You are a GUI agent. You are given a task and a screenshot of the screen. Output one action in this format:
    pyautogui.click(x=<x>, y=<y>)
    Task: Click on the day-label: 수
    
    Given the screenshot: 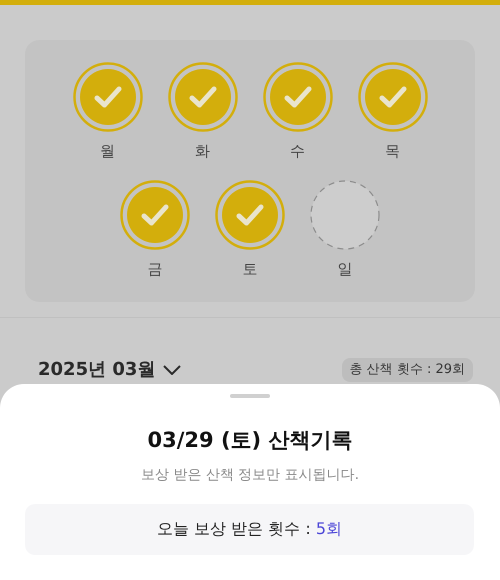 What is the action you would take?
    pyautogui.click(x=297, y=151)
    